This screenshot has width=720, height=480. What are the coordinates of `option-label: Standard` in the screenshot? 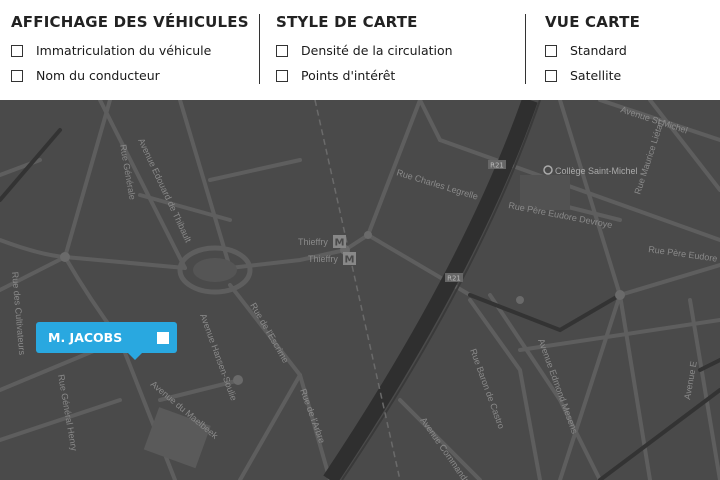 It's located at (598, 50).